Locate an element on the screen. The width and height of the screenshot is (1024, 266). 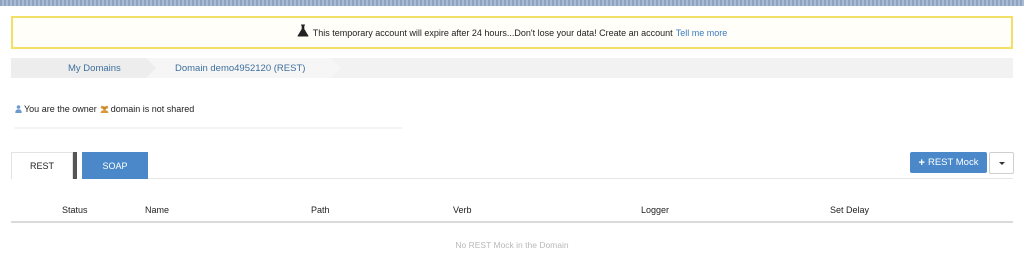
tab-separator is located at coordinates (75, 165).